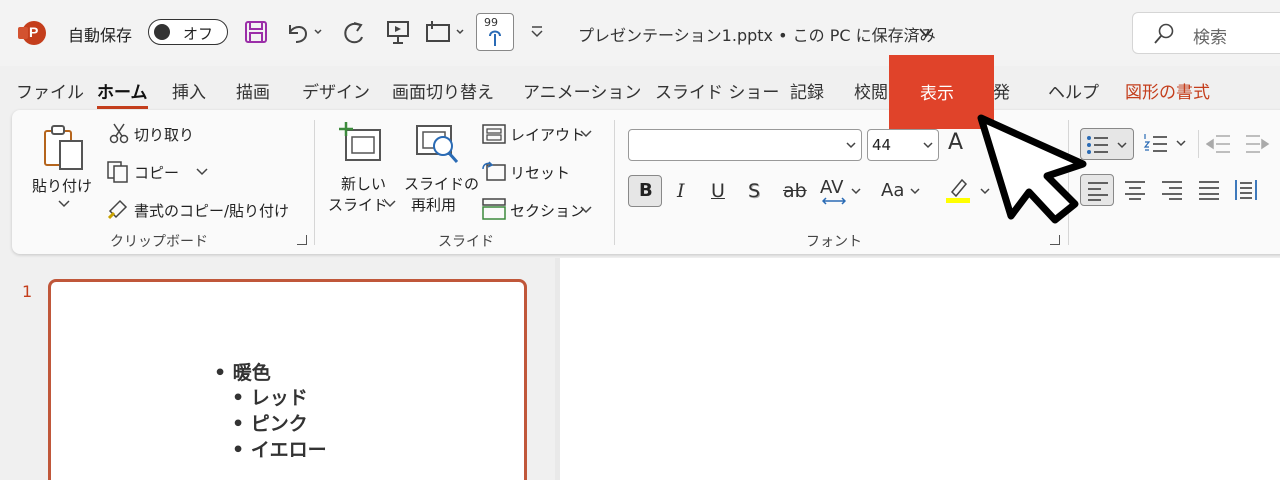  What do you see at coordinates (1219, 144) in the screenshot?
I see `decrease-indent-icon` at bounding box center [1219, 144].